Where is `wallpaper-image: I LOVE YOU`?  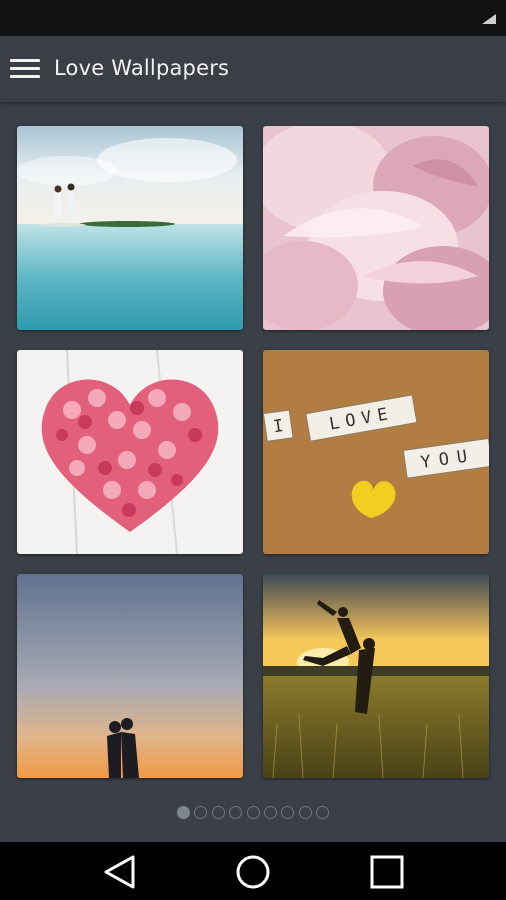 wallpaper-image: I LOVE YOU is located at coordinates (376, 452).